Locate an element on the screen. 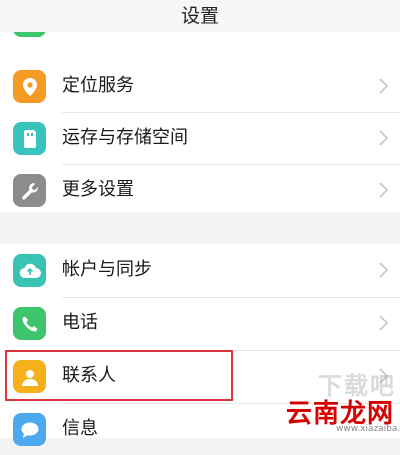 Image resolution: width=400 pixels, height=455 pixels. settings-item-location: 定位服务 is located at coordinates (200, 86).